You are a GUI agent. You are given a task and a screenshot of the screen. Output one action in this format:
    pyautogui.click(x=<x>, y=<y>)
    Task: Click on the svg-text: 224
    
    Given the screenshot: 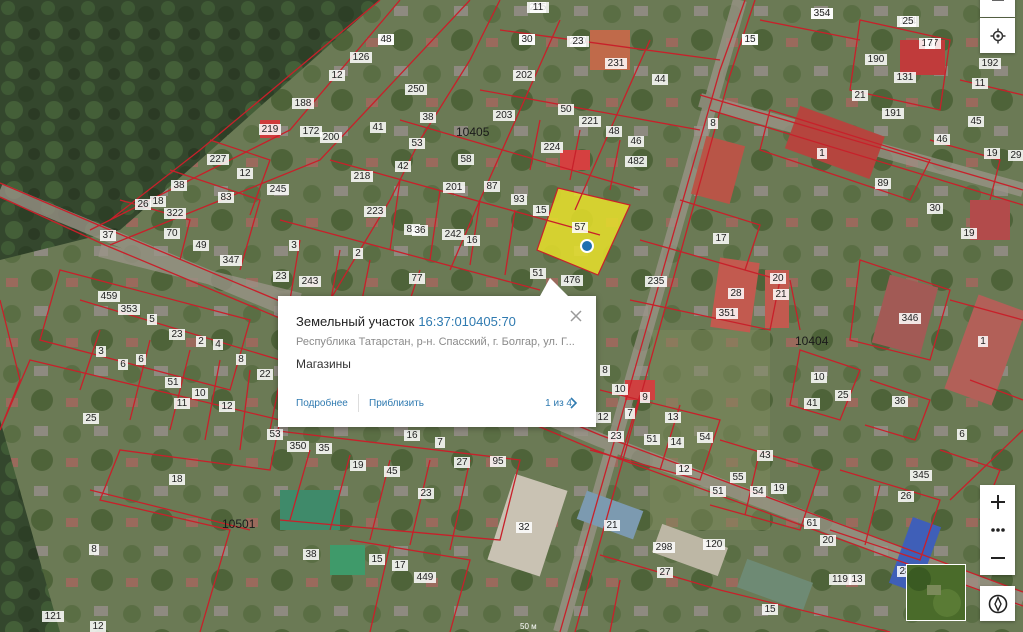 What is the action you would take?
    pyautogui.click(x=552, y=147)
    